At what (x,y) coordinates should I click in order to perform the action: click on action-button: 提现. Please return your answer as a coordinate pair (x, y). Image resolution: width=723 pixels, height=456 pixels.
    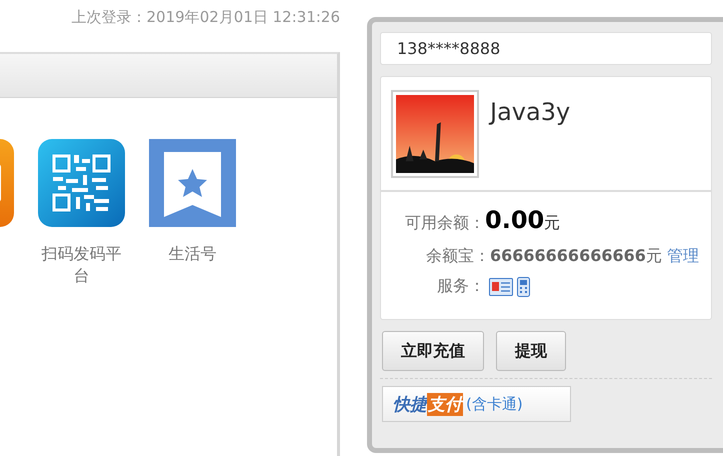
    Looking at the image, I should click on (531, 351).